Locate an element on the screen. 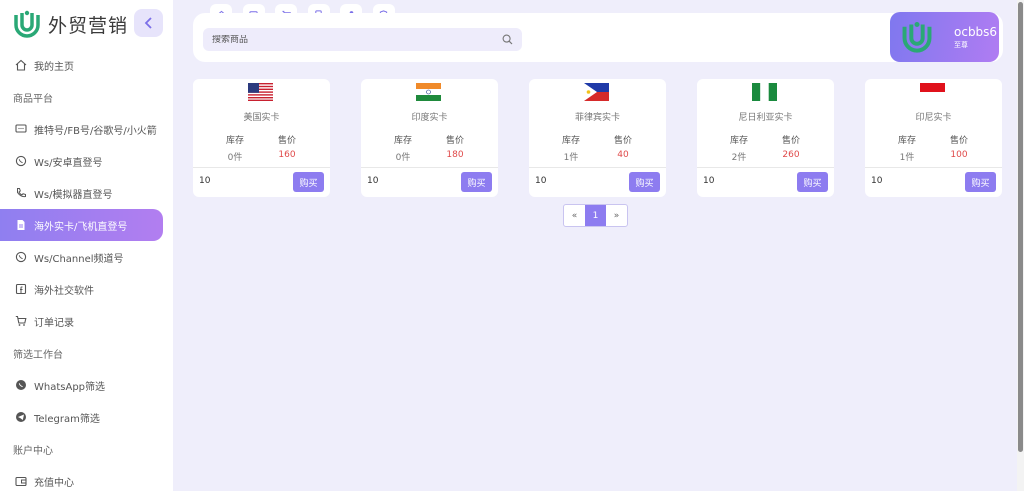 Image resolution: width=1024 pixels, height=491 pixels. page-scrollbar is located at coordinates (1020, 245).